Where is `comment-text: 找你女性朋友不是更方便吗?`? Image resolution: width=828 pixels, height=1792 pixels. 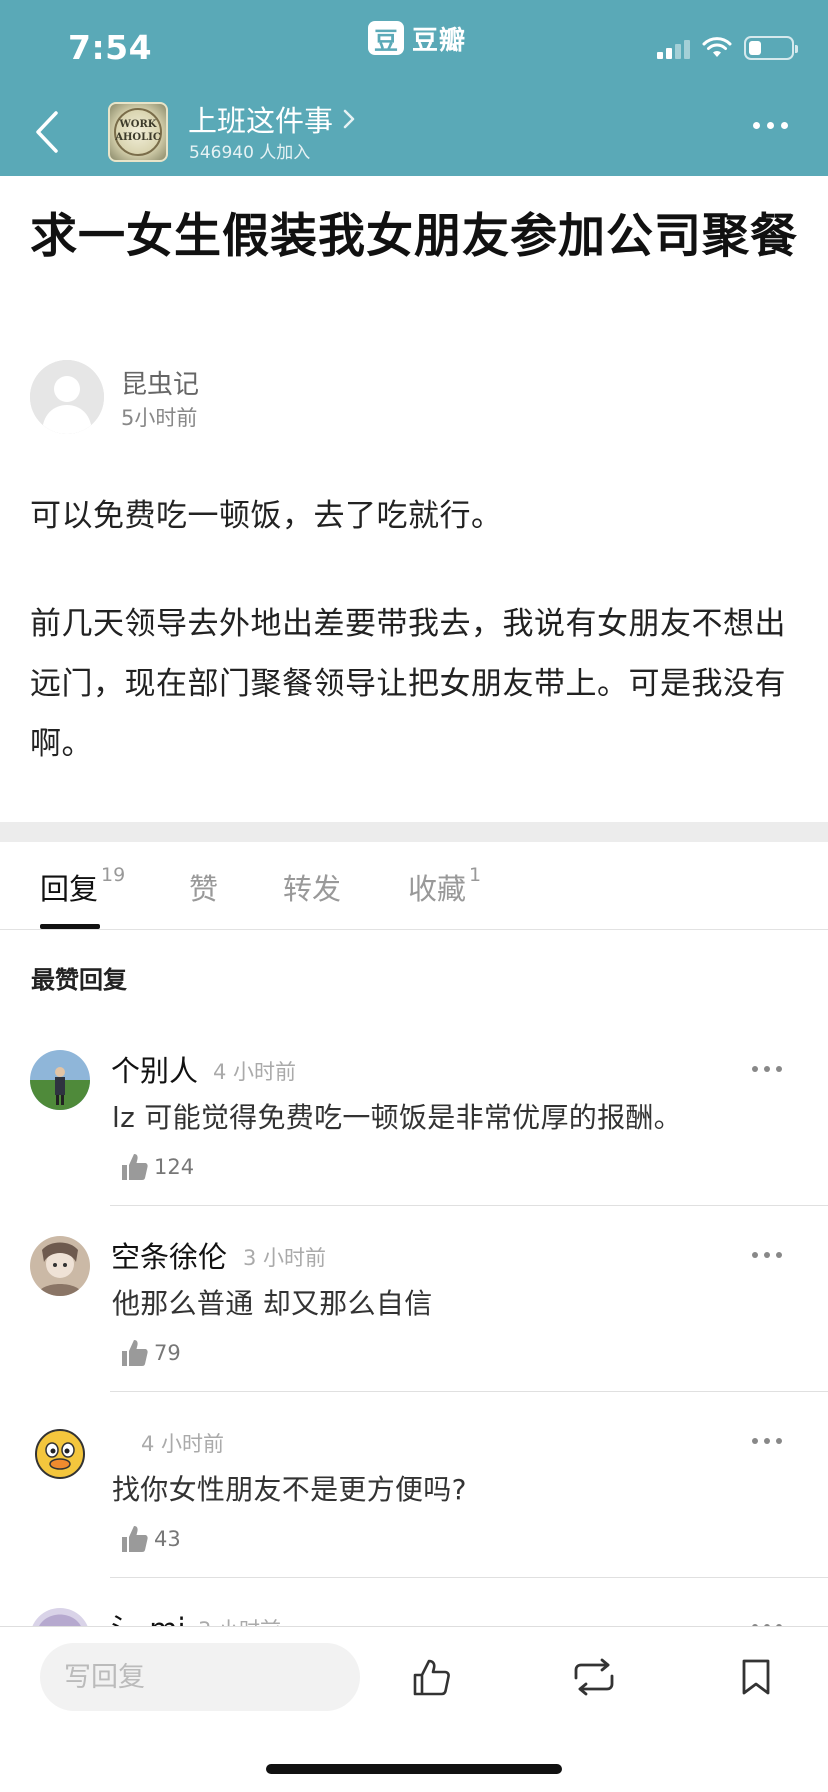
comment-text: 找你女性朋友不是更方便吗? is located at coordinates (289, 1489).